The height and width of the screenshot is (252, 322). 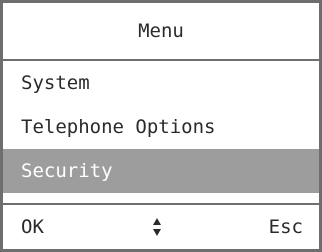 What do you see at coordinates (32, 227) in the screenshot?
I see `ok-softkey: OK` at bounding box center [32, 227].